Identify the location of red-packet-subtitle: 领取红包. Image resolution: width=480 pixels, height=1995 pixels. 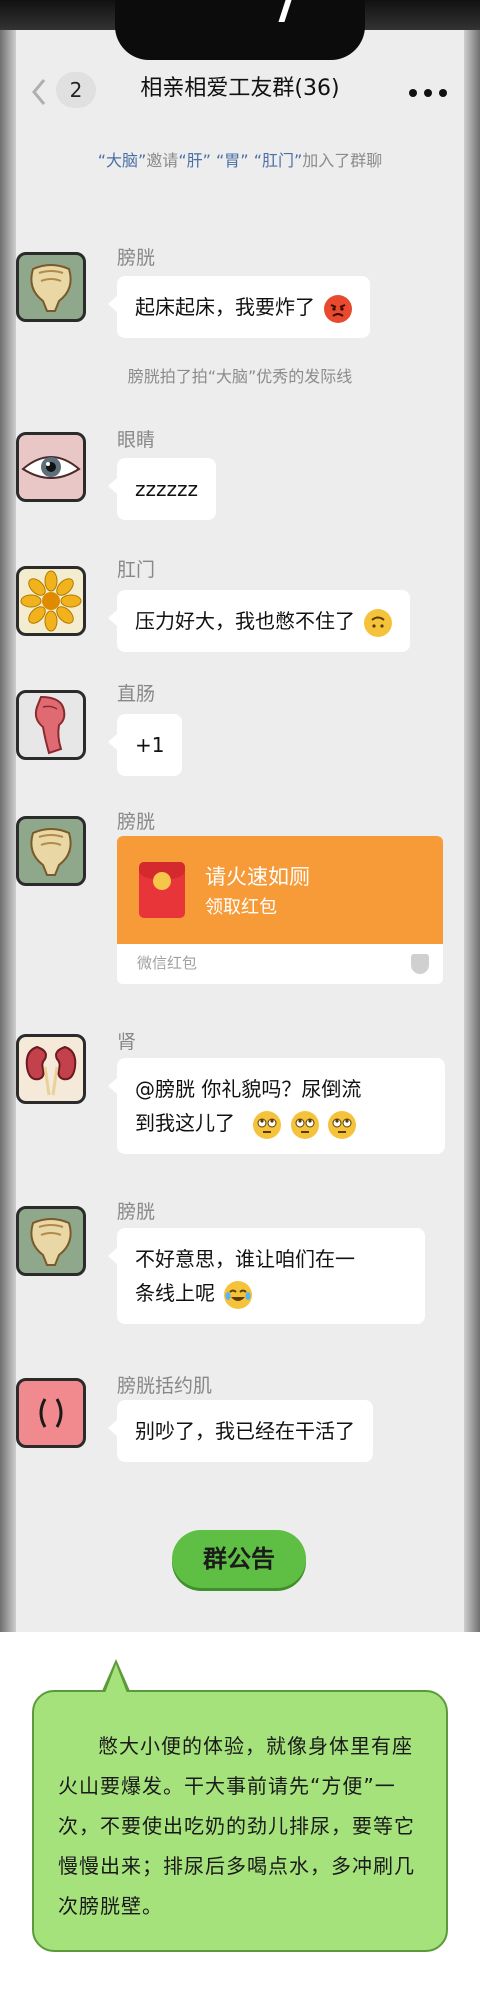
(241, 907).